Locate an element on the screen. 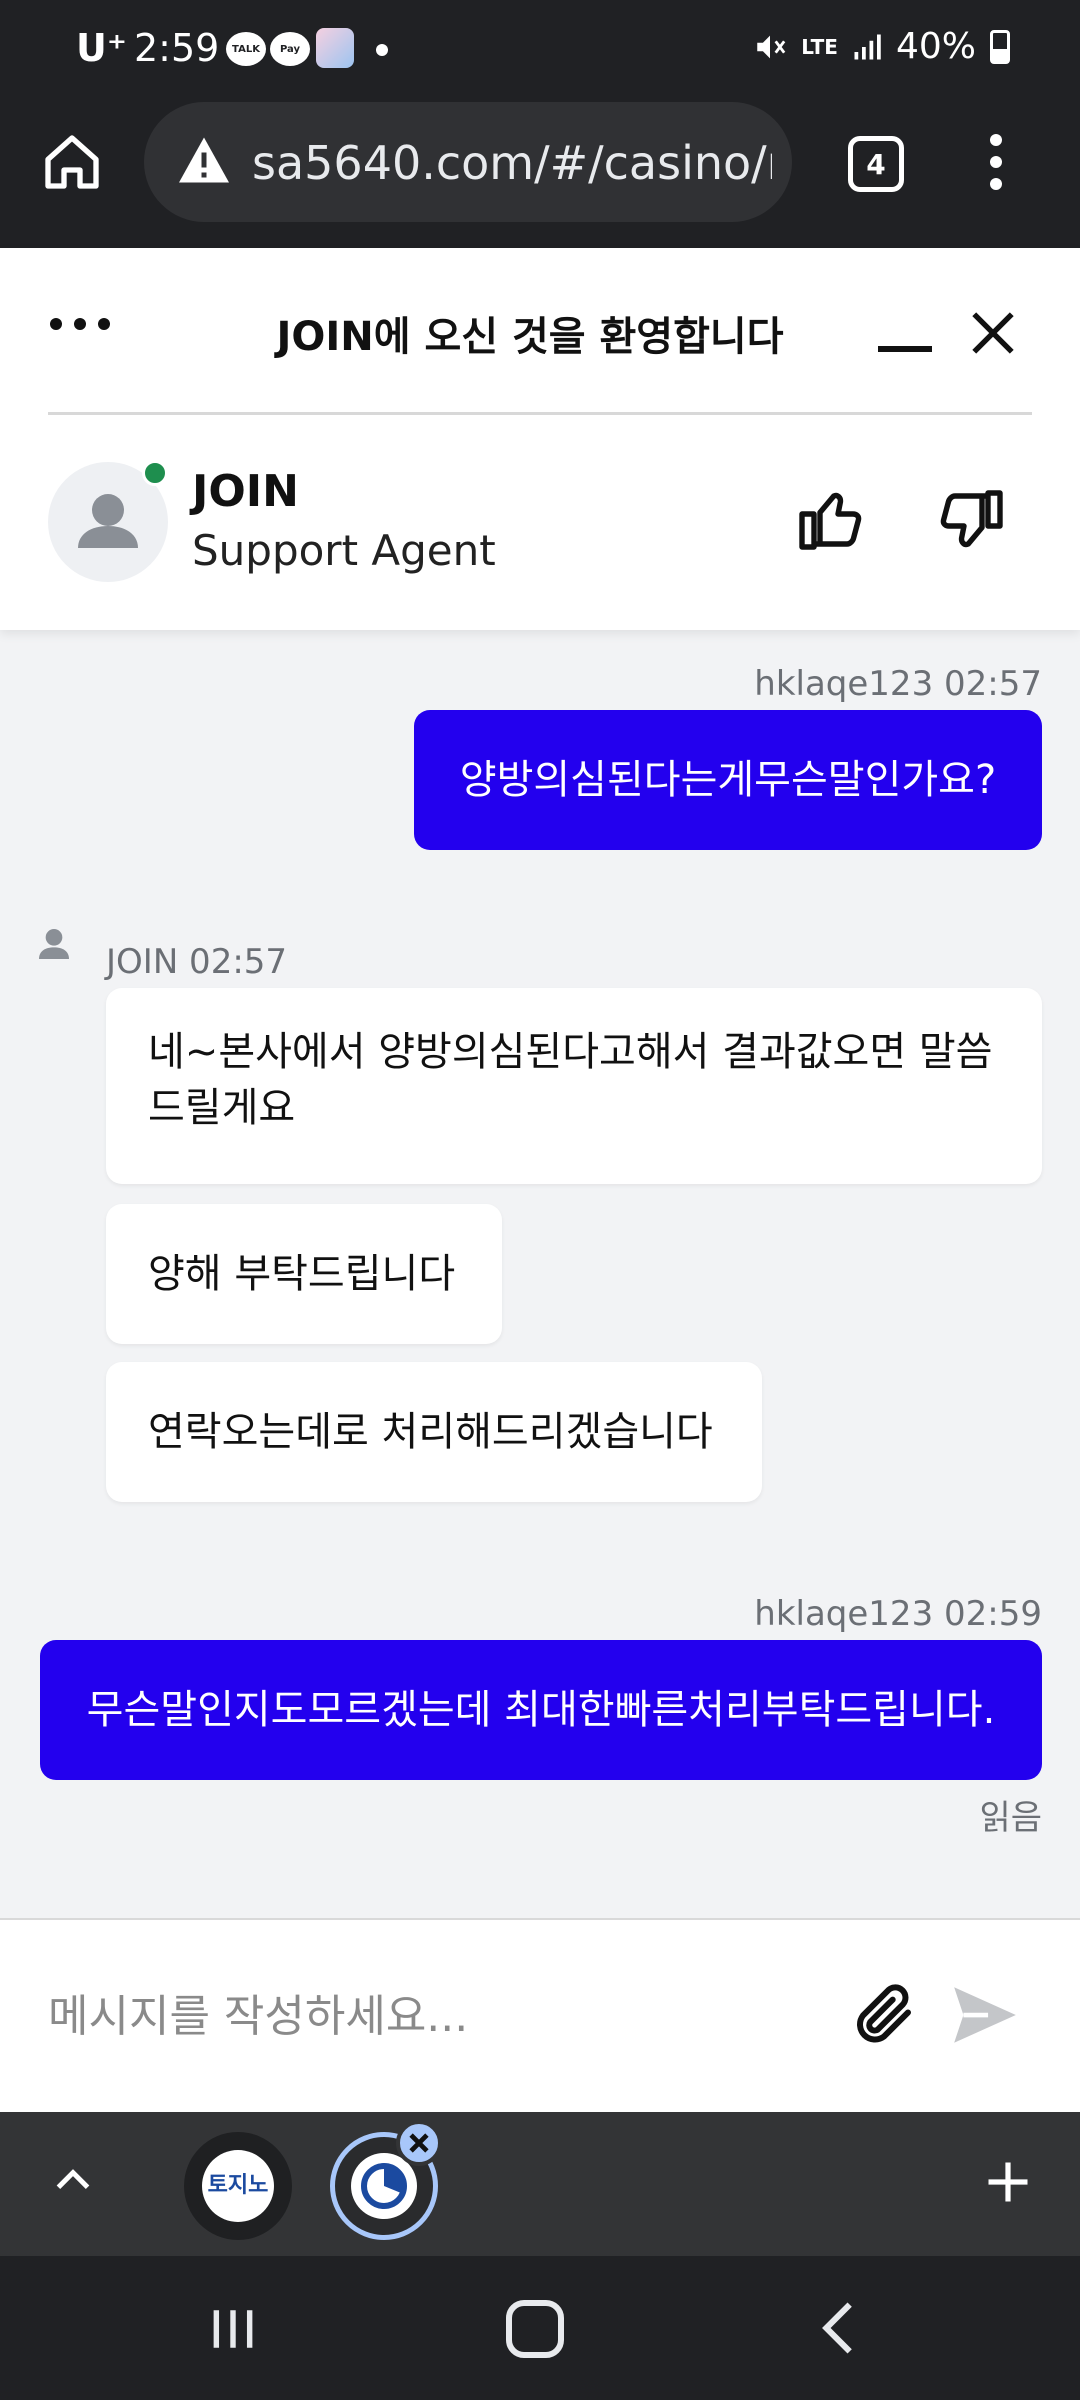 This screenshot has height=2400, width=1080. incoming-message-bubble: 연락오는데로 처리해드리겠습니다 is located at coordinates (434, 1432).